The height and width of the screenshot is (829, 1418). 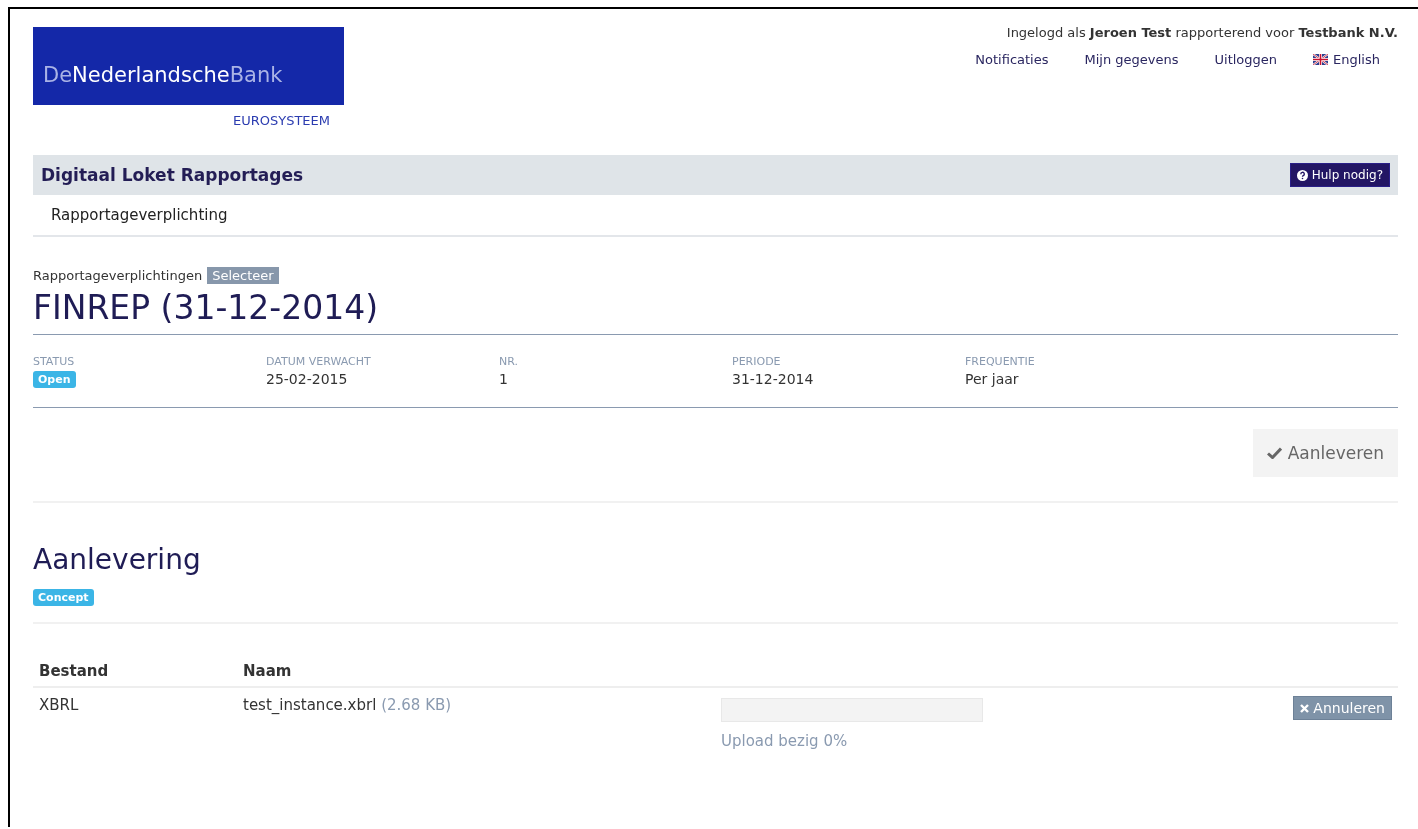 What do you see at coordinates (1302, 175) in the screenshot?
I see `help-icon` at bounding box center [1302, 175].